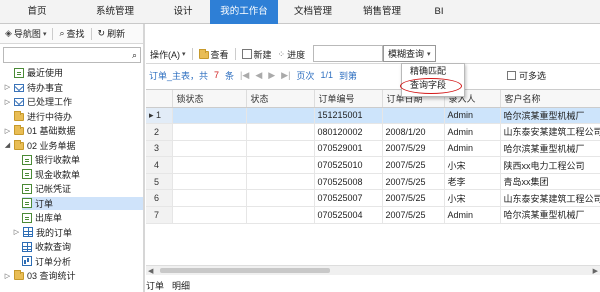  I want to click on entered-by-cell: 小宋, so click(472, 165).